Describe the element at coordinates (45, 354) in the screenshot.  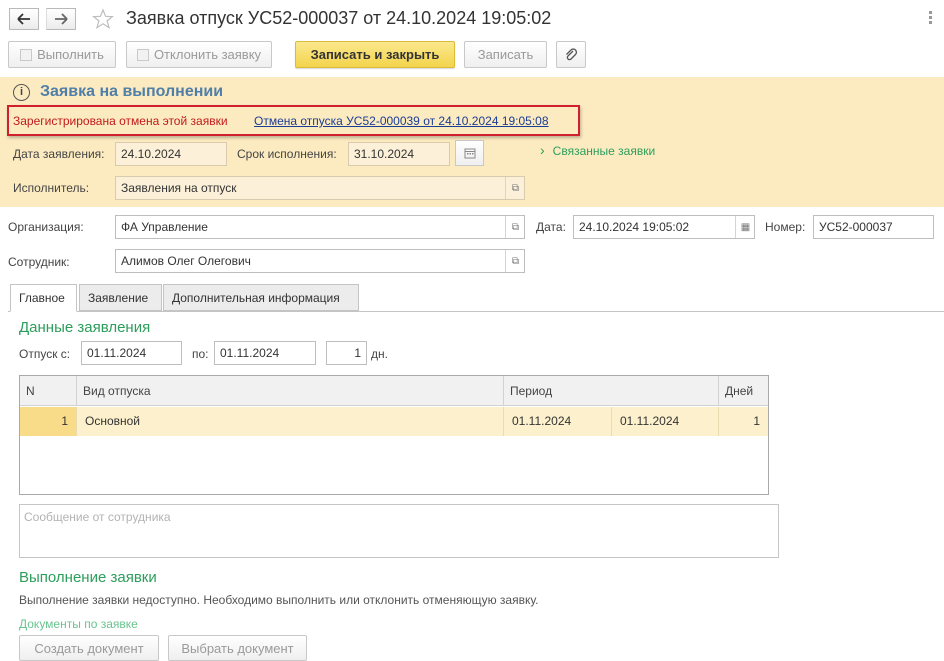
I see `vacation-from-label: Отпуск с:` at that location.